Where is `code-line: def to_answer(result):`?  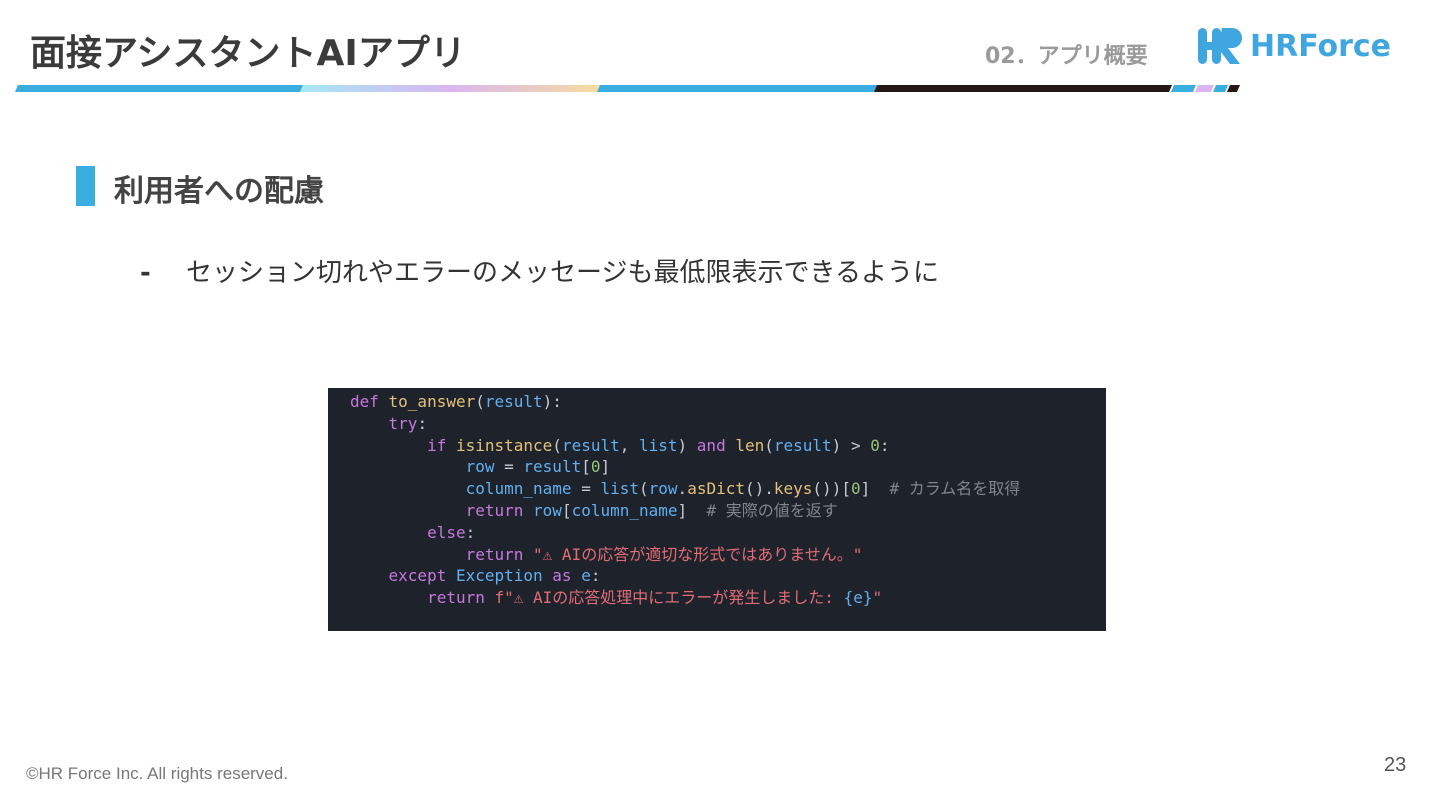 code-line: def to_answer(result): is located at coordinates (728, 402).